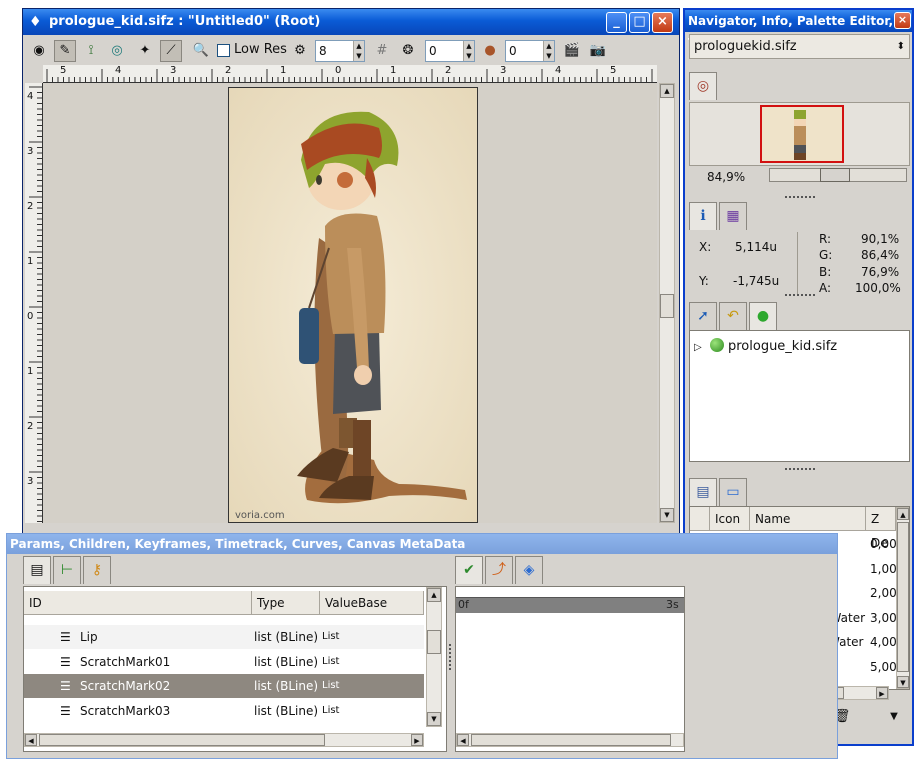 The height and width of the screenshot is (768, 922). I want to click on close-button: ×, so click(662, 22).